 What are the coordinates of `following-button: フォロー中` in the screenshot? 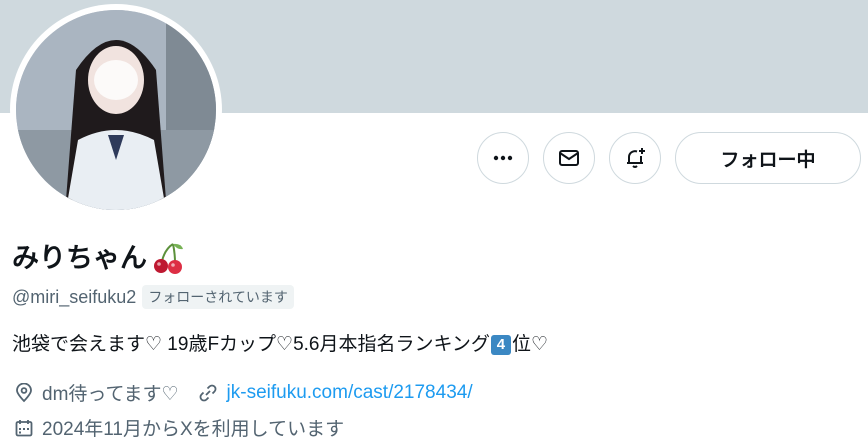 It's located at (768, 158).